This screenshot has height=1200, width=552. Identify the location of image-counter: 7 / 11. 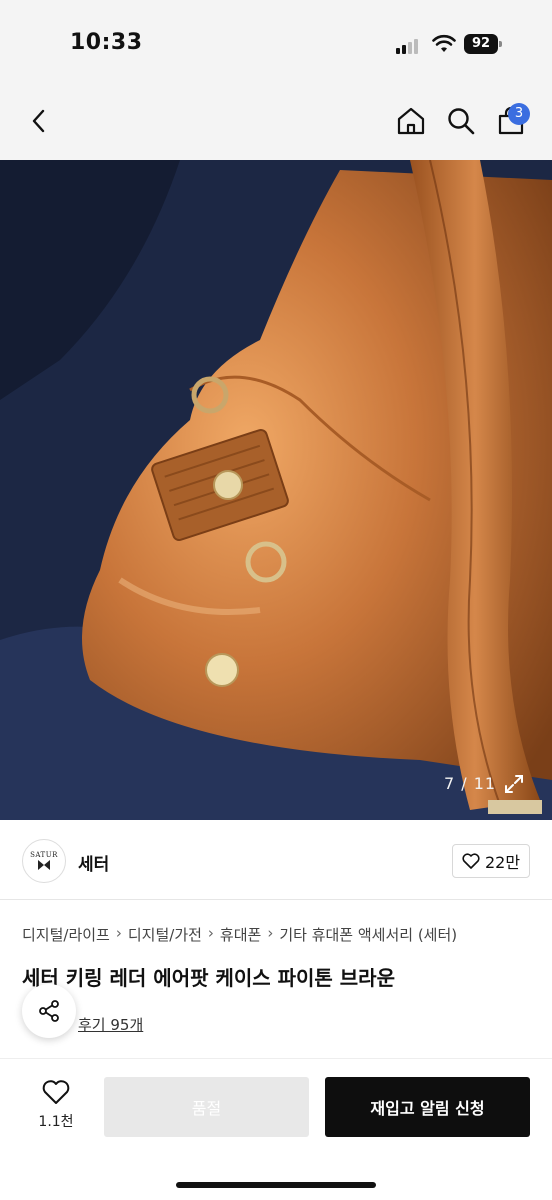
(470, 783).